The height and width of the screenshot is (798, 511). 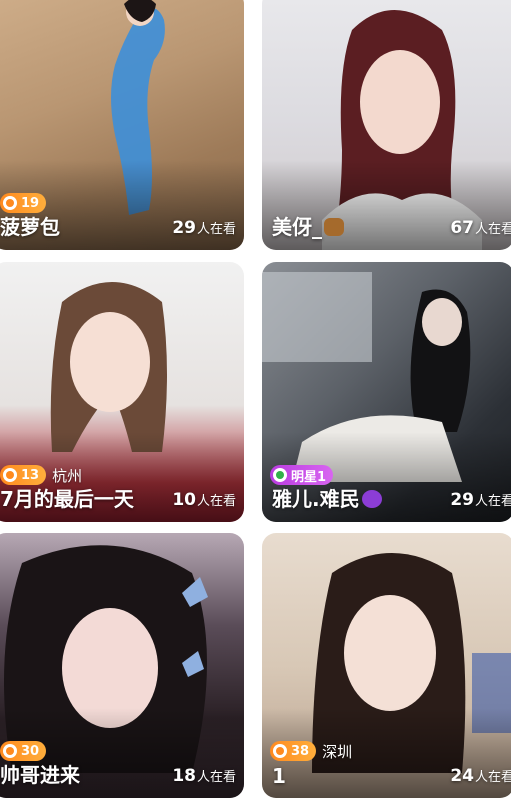 What do you see at coordinates (371, 499) in the screenshot?
I see `capricorn-emoji-icon` at bounding box center [371, 499].